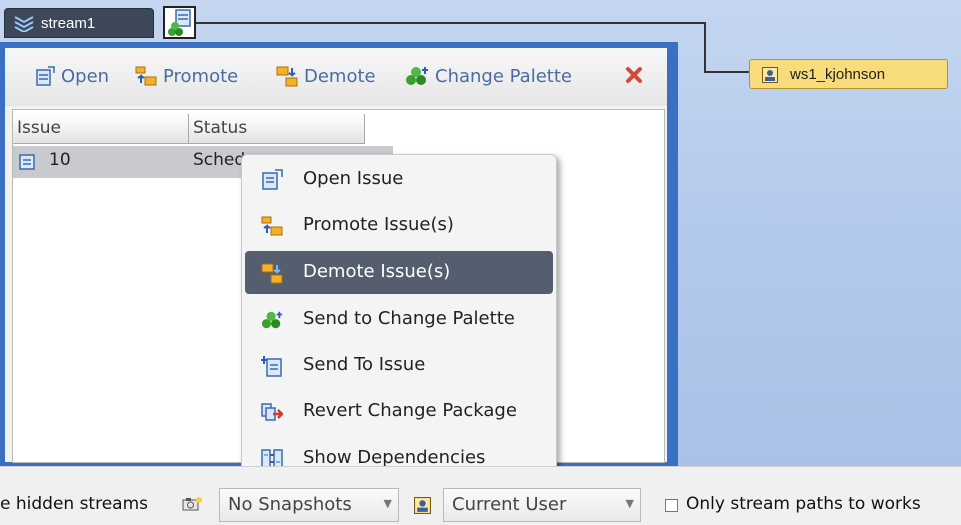 The width and height of the screenshot is (961, 525). I want to click on snapshots-value: No Snapshots, so click(290, 504).